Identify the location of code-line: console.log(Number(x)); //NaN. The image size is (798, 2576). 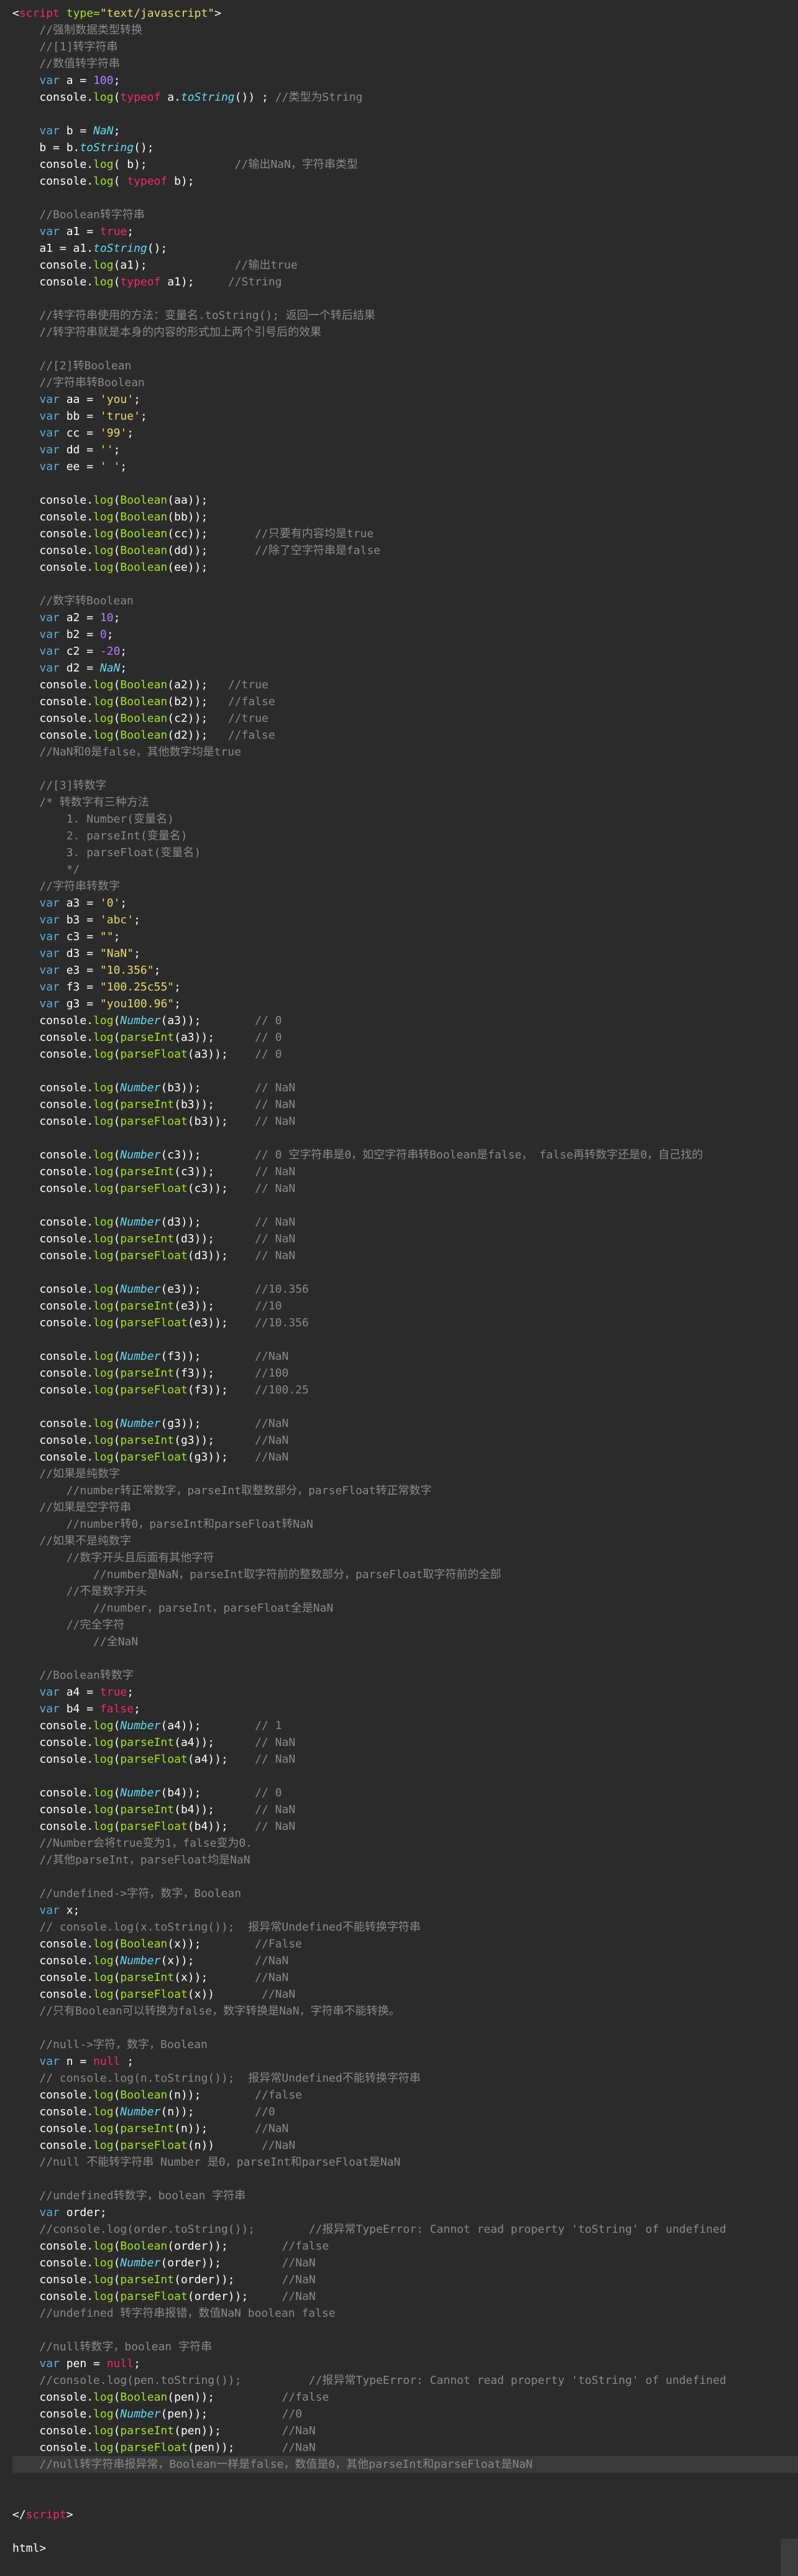
(405, 1960).